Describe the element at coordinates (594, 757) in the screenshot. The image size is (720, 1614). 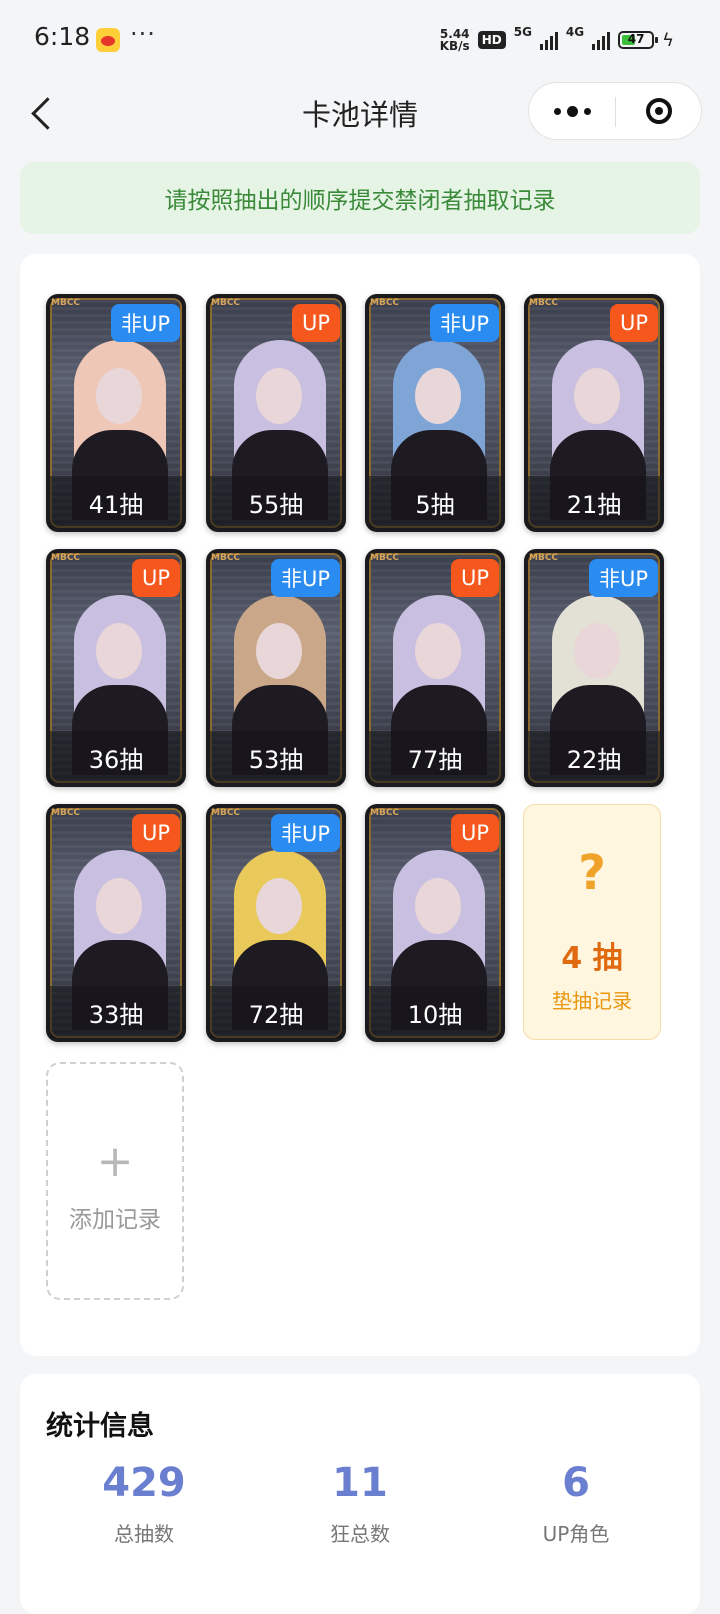
I see `pull-count: 22抽` at that location.